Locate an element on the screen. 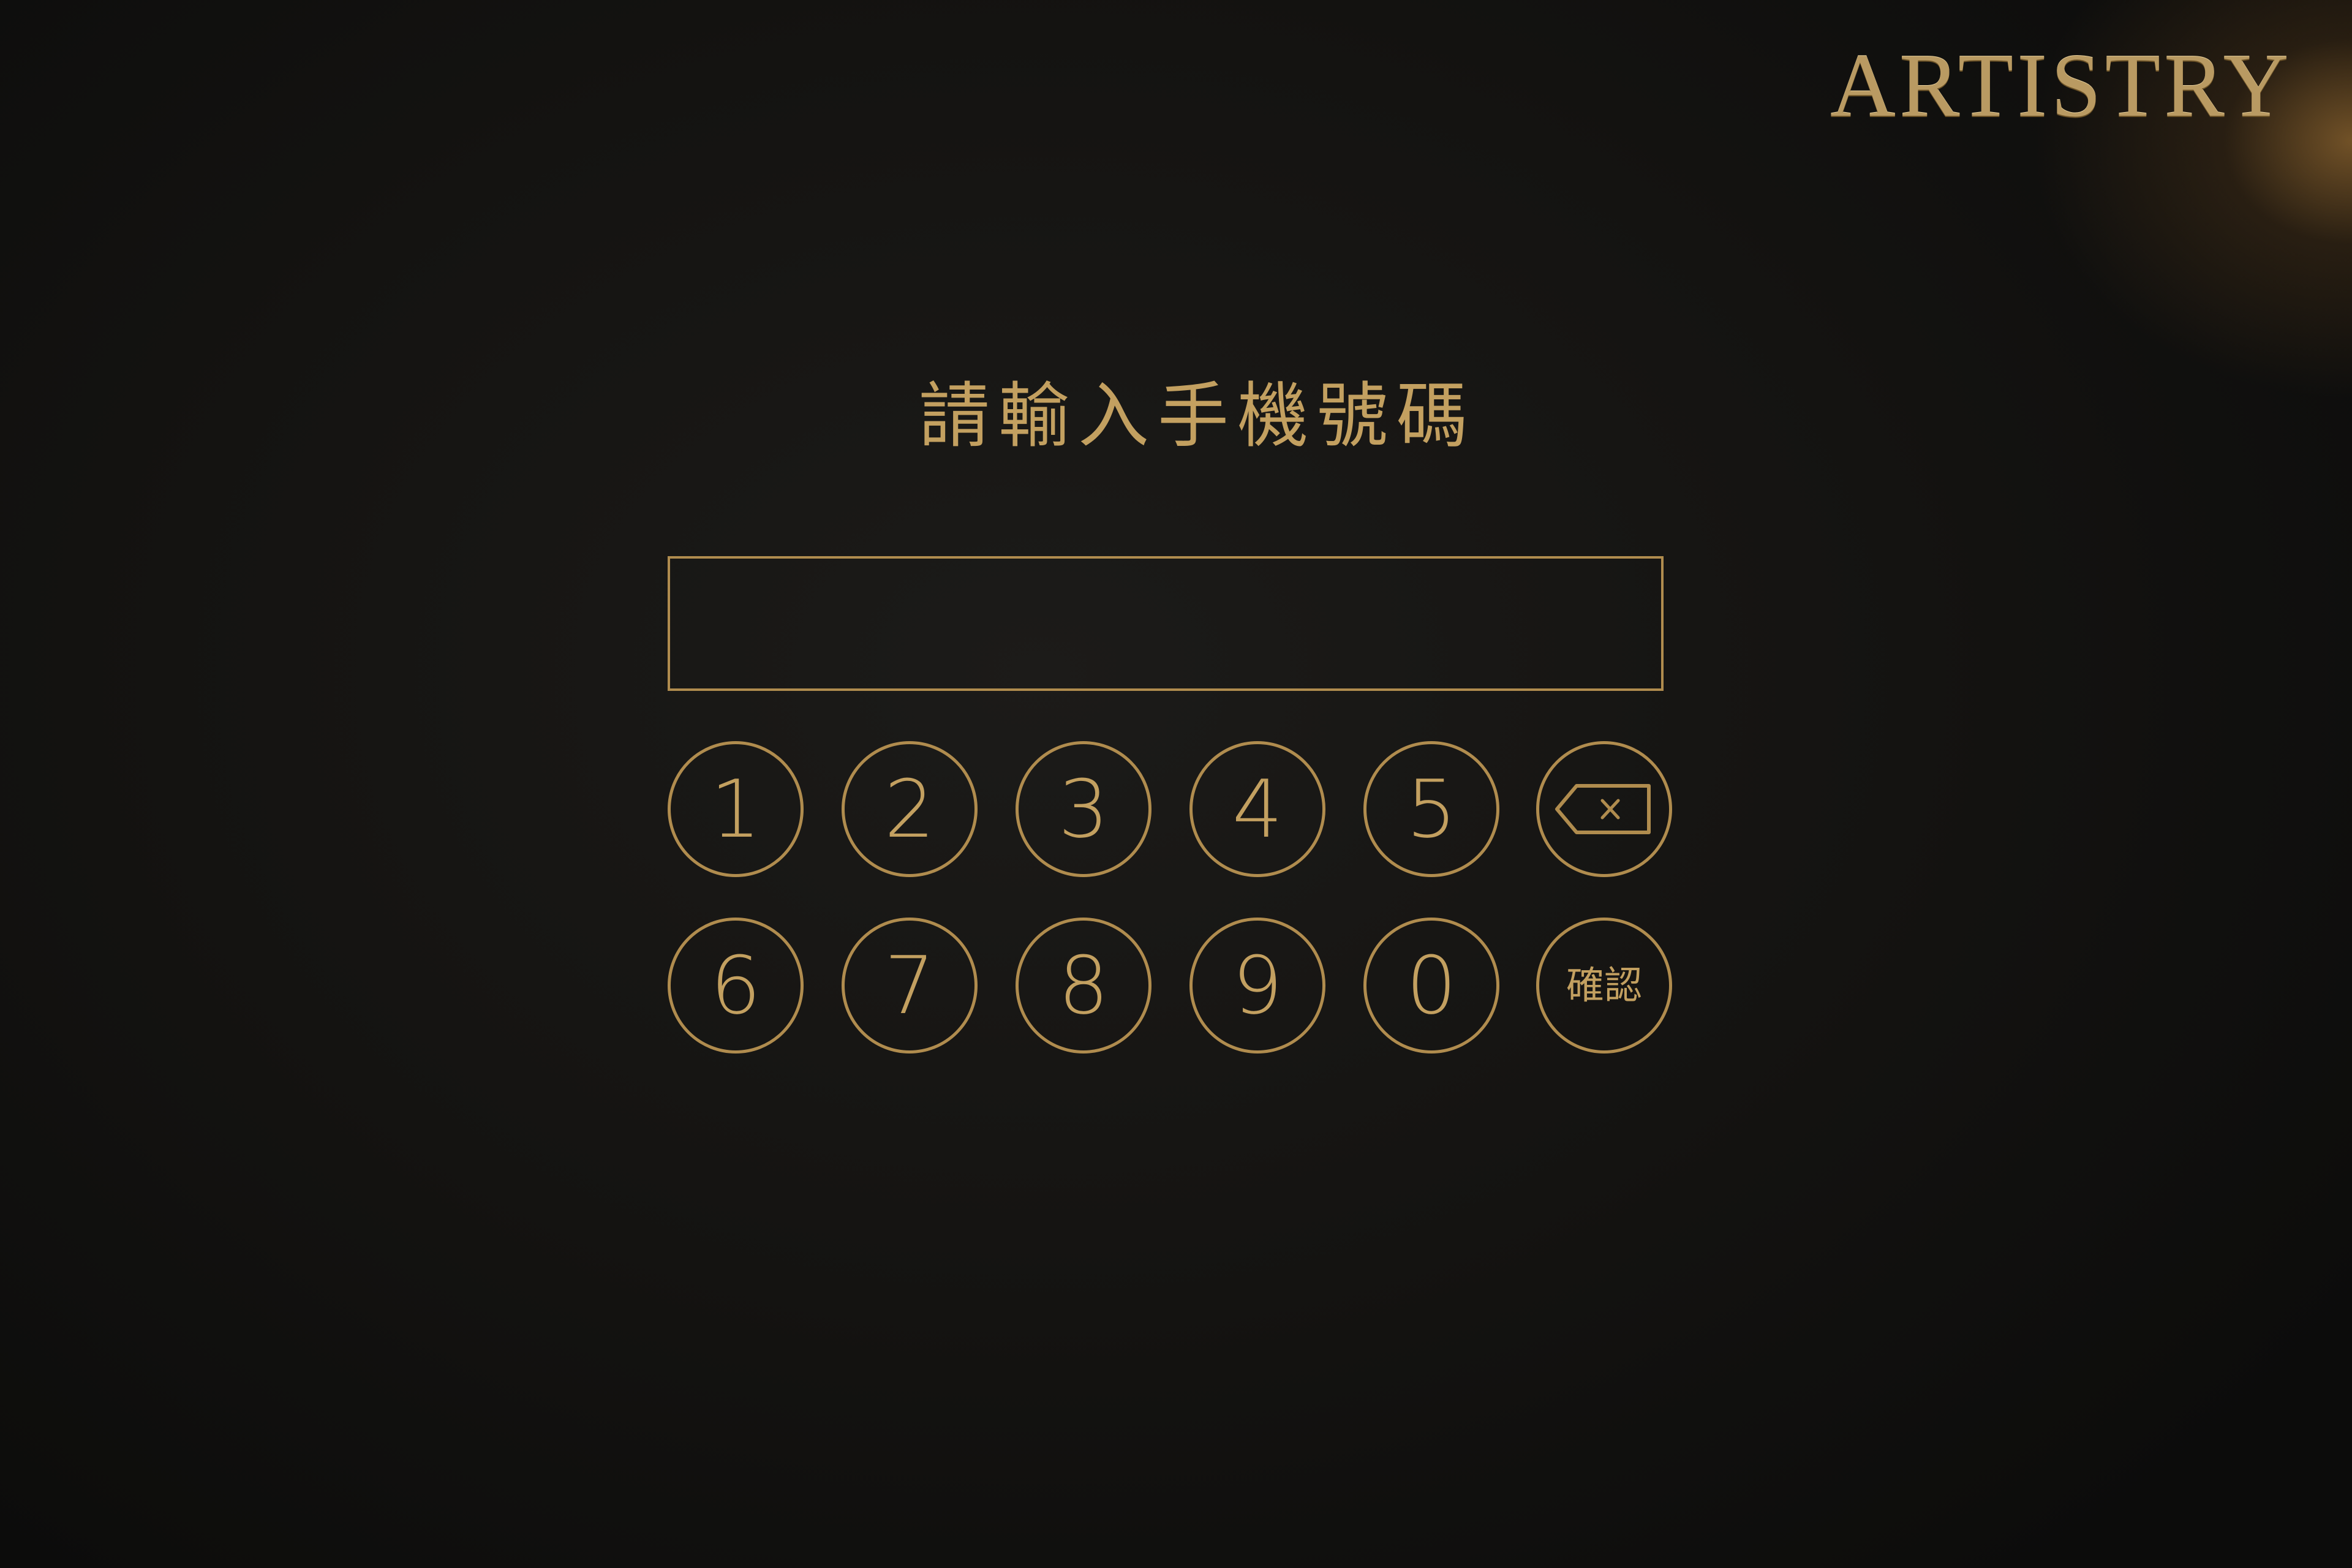 This screenshot has height=1568, width=2352. backspace-button is located at coordinates (1604, 809).